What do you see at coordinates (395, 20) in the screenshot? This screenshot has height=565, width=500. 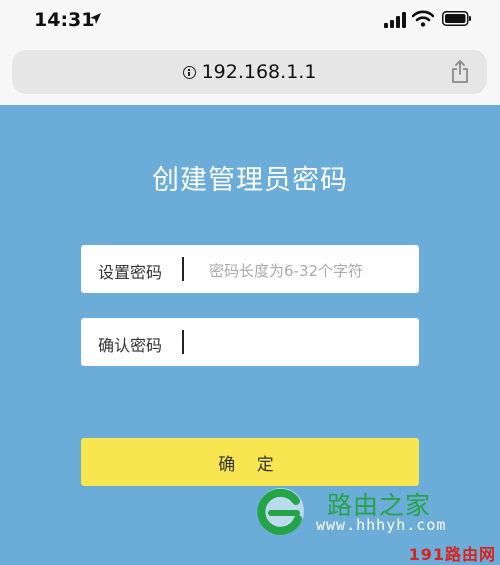 I see `signal-icon` at bounding box center [395, 20].